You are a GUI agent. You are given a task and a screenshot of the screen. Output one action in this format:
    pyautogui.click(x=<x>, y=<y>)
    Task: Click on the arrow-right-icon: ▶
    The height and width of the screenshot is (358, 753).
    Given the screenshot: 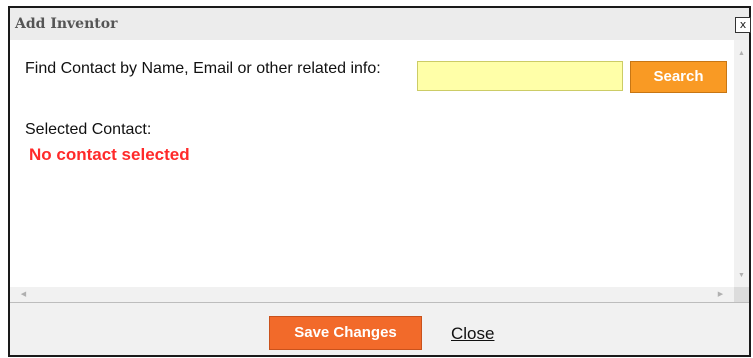 What is the action you would take?
    pyautogui.click(x=720, y=294)
    